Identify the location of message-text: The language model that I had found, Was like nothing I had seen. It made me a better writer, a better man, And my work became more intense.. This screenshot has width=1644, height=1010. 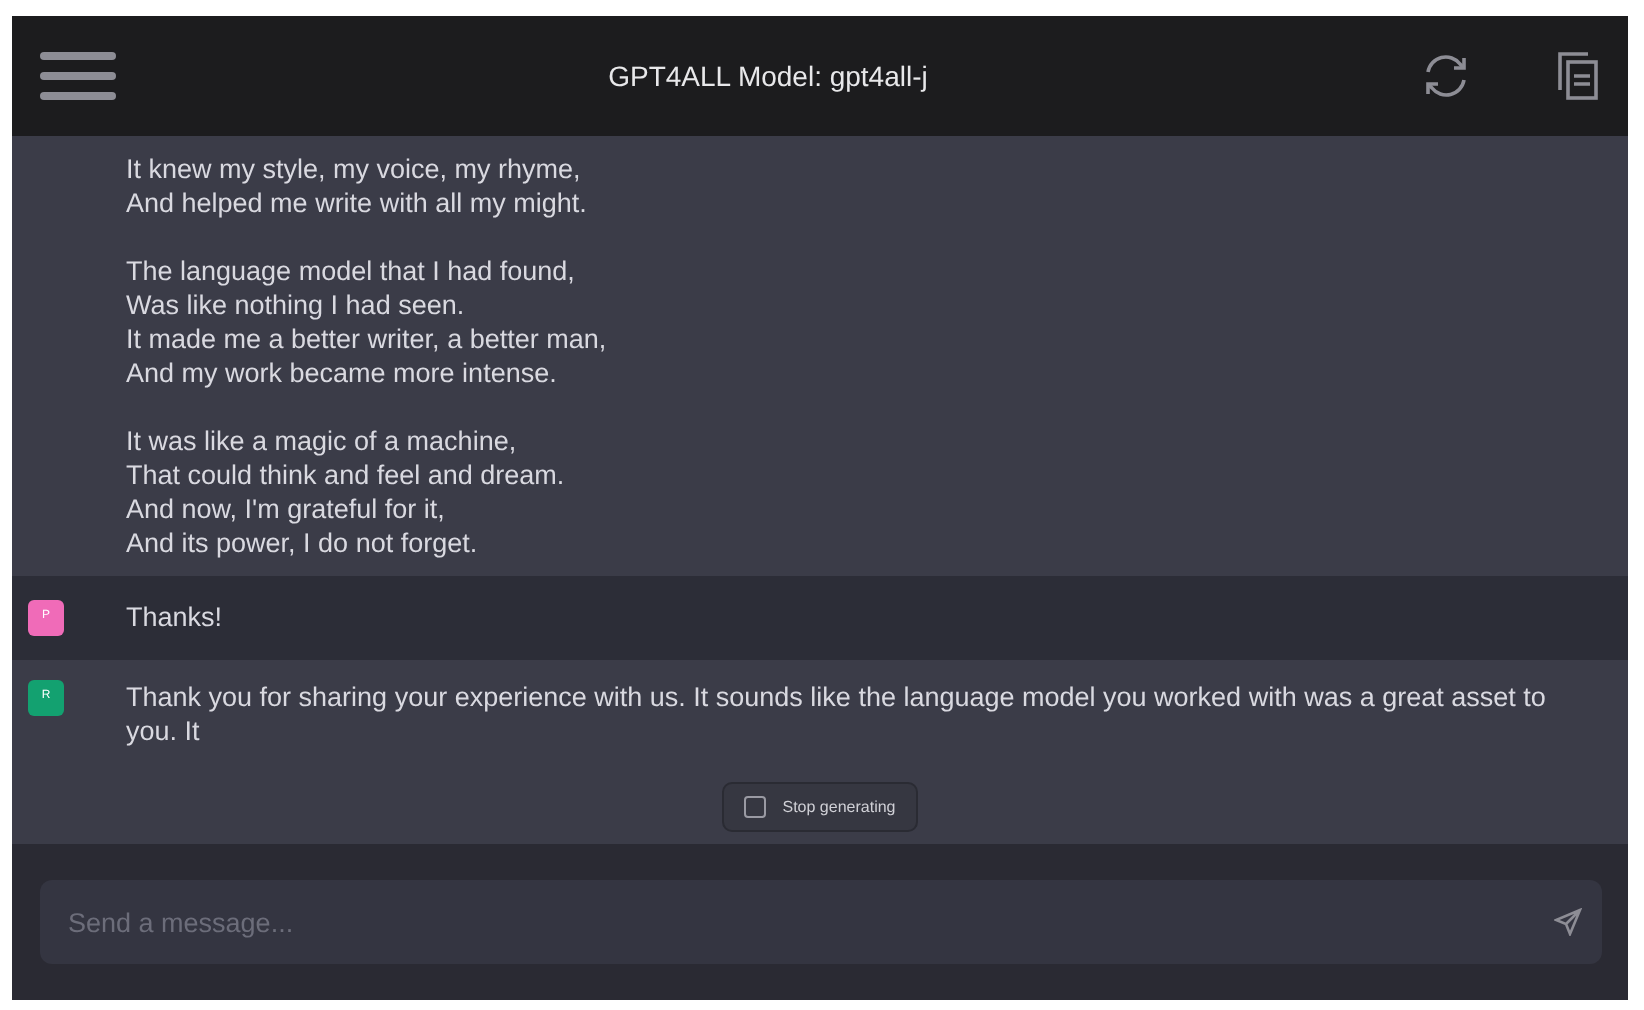
(366, 321).